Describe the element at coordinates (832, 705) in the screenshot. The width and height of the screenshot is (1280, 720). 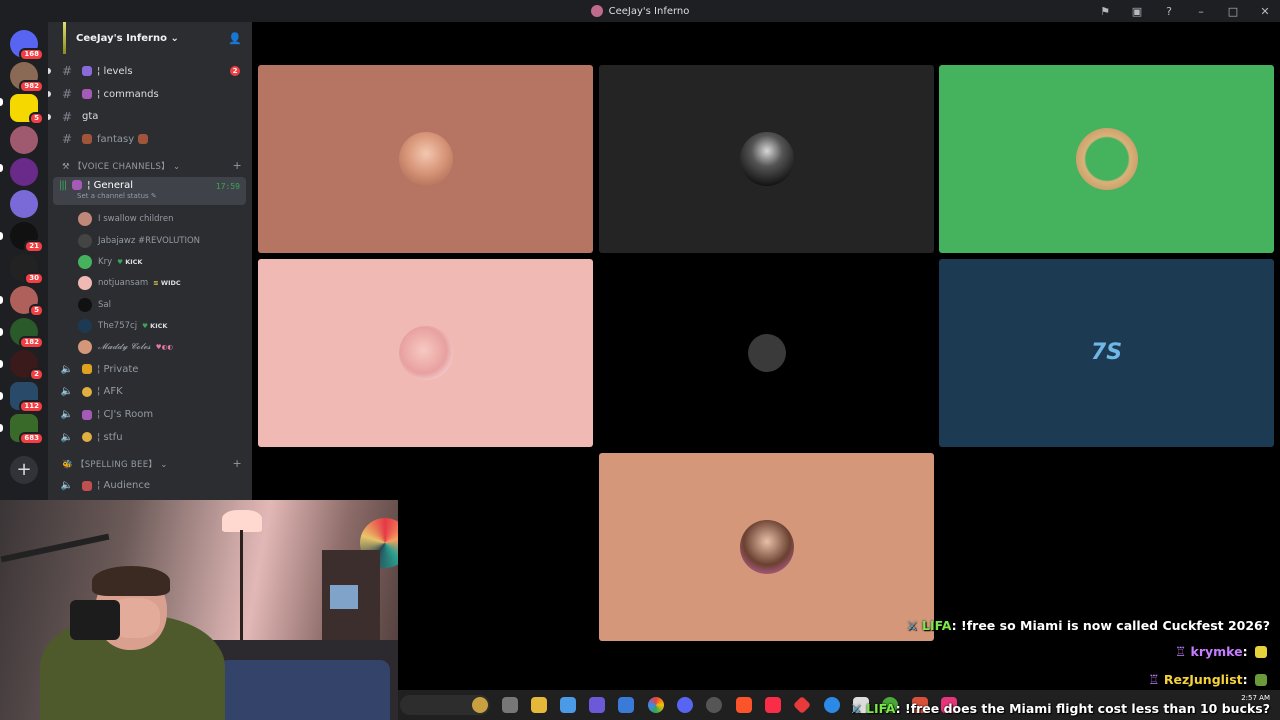
I see `edge-icon` at that location.